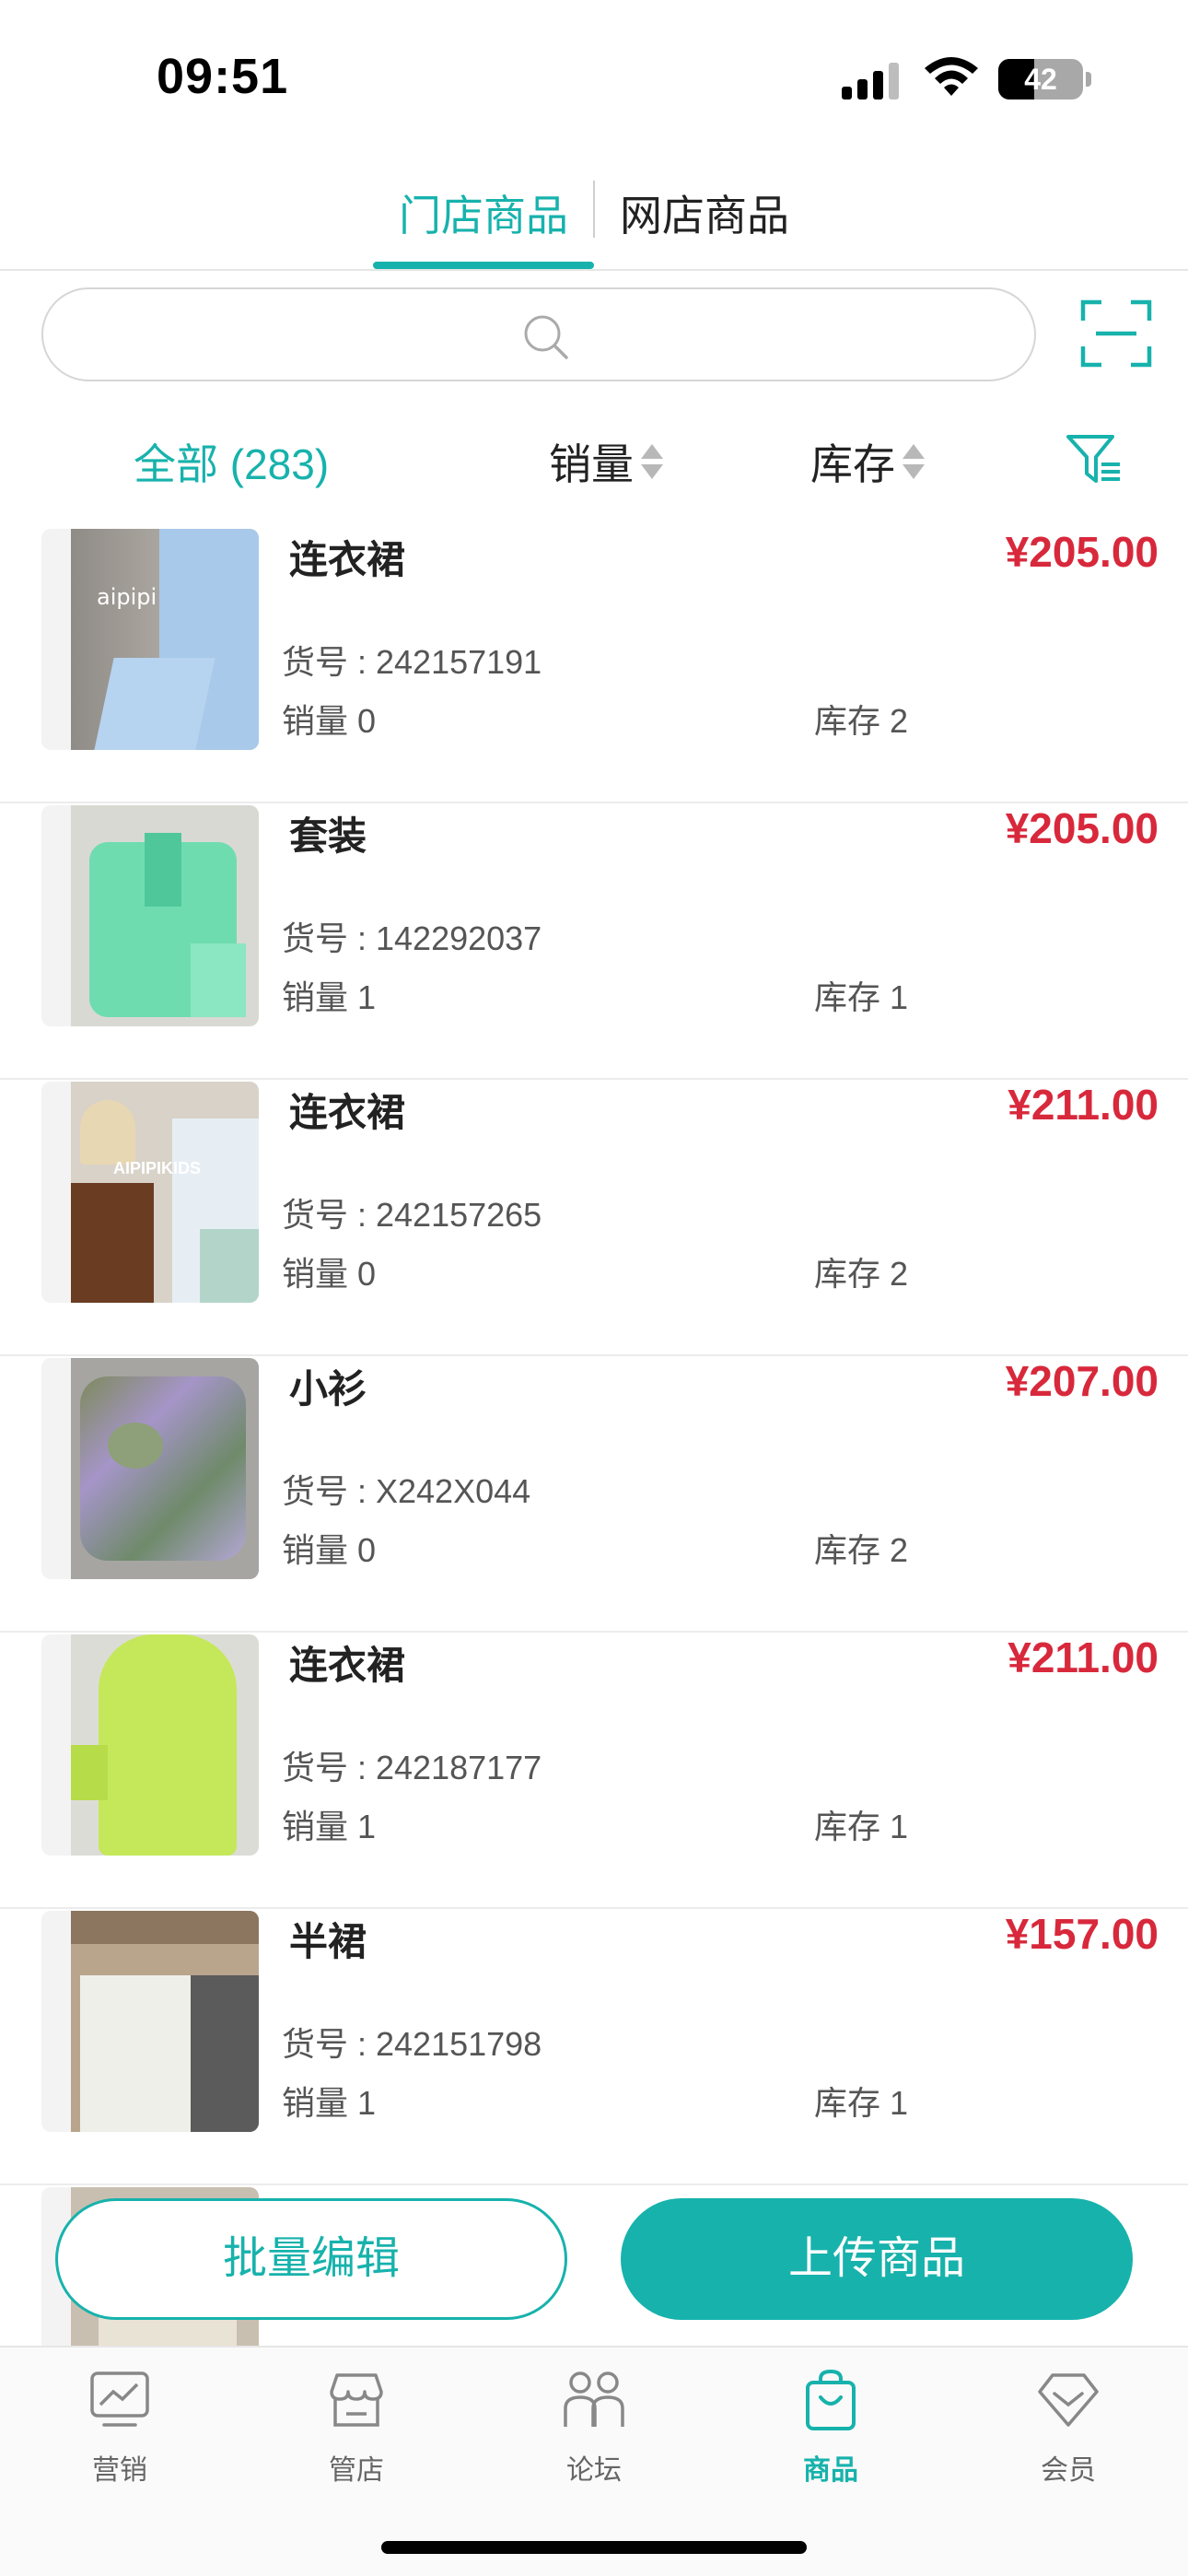 The height and width of the screenshot is (2576, 1188). What do you see at coordinates (594, 941) in the screenshot?
I see `product-item: 套装 ¥205.00 货号 : 142292037 销量 1 库存 1` at bounding box center [594, 941].